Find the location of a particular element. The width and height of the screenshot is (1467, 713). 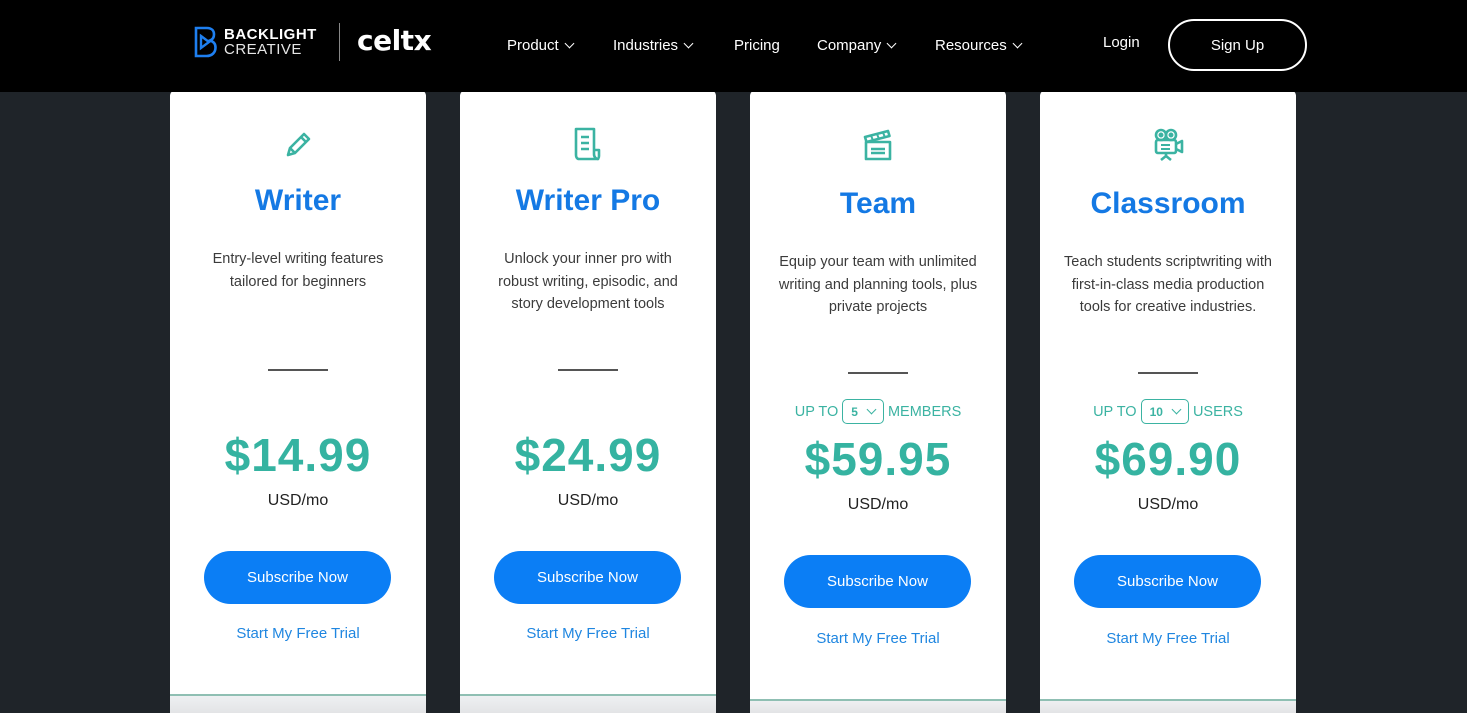

qty-suffix: USERS is located at coordinates (1217, 411).